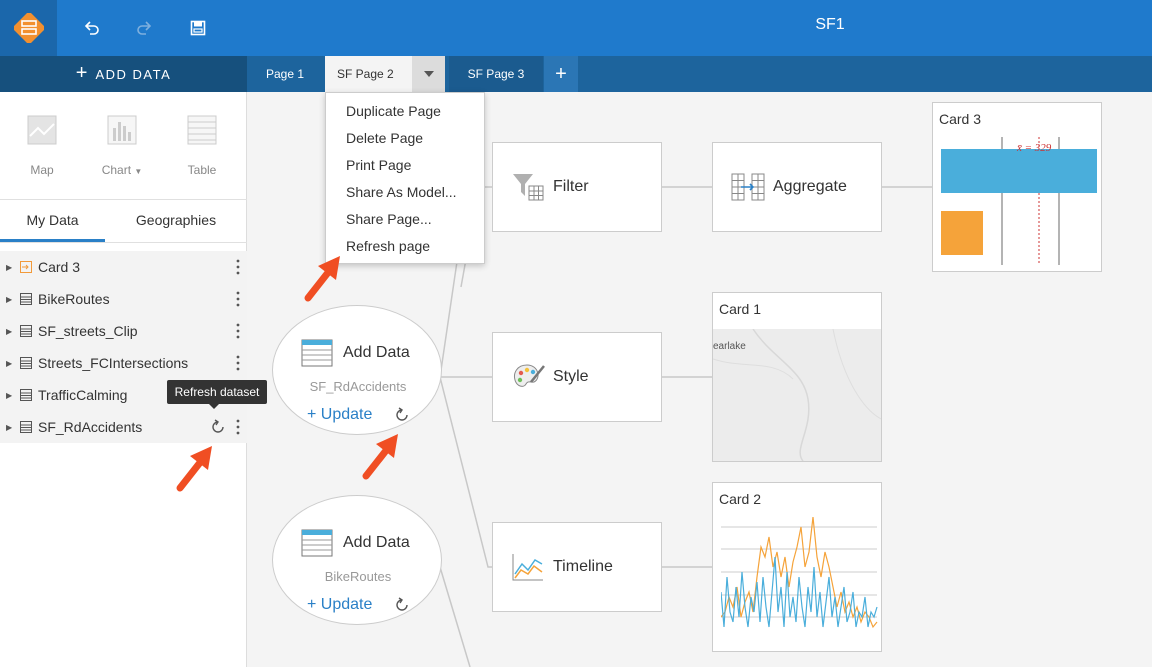  Describe the element at coordinates (218, 427) in the screenshot. I see `refresh-dataset-icon` at that location.